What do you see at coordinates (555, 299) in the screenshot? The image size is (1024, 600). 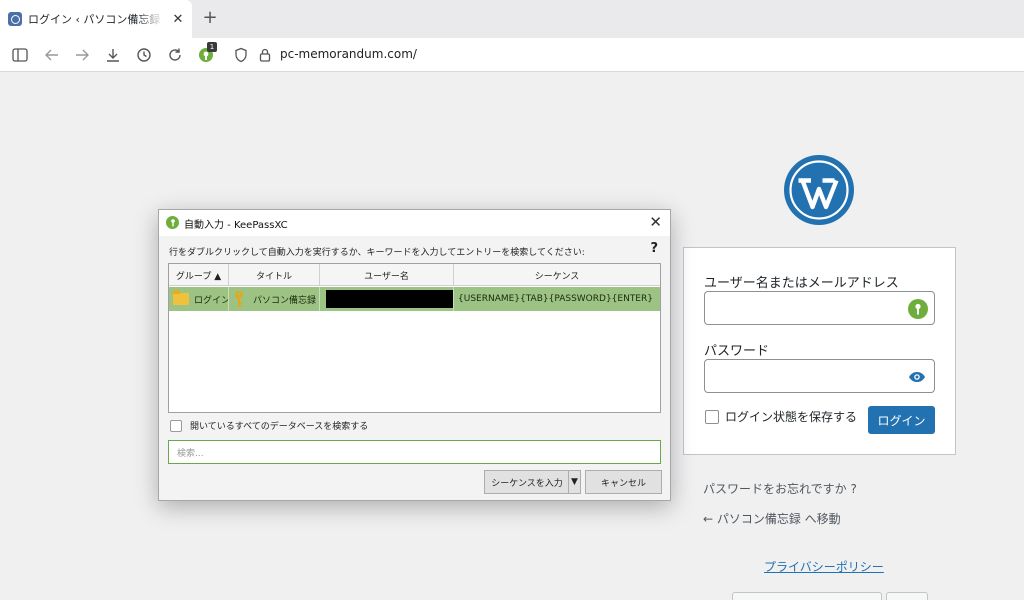 I see `cell-sequence: {USERNAME}{TAB}{PASSWORD}{ENTER}` at bounding box center [555, 299].